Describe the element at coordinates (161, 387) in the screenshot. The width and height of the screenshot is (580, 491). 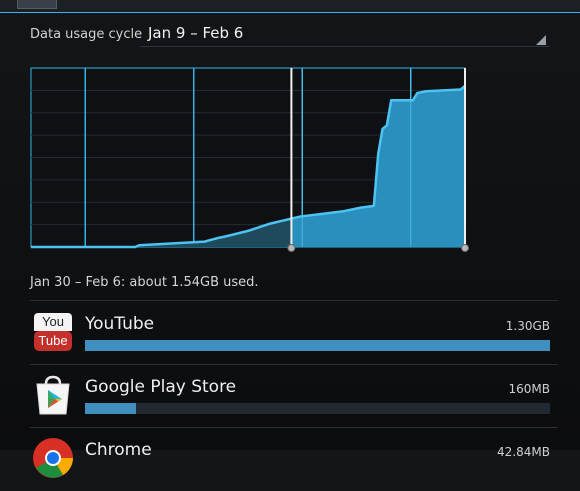
I see `app-name: Google Play Store` at that location.